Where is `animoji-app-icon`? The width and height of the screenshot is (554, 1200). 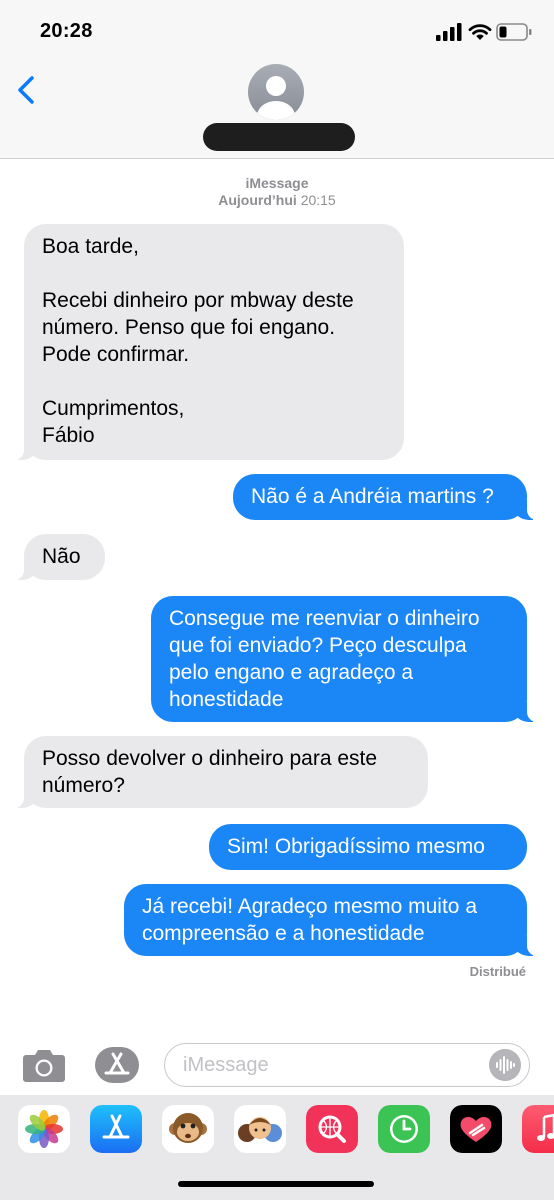 animoji-app-icon is located at coordinates (188, 1129).